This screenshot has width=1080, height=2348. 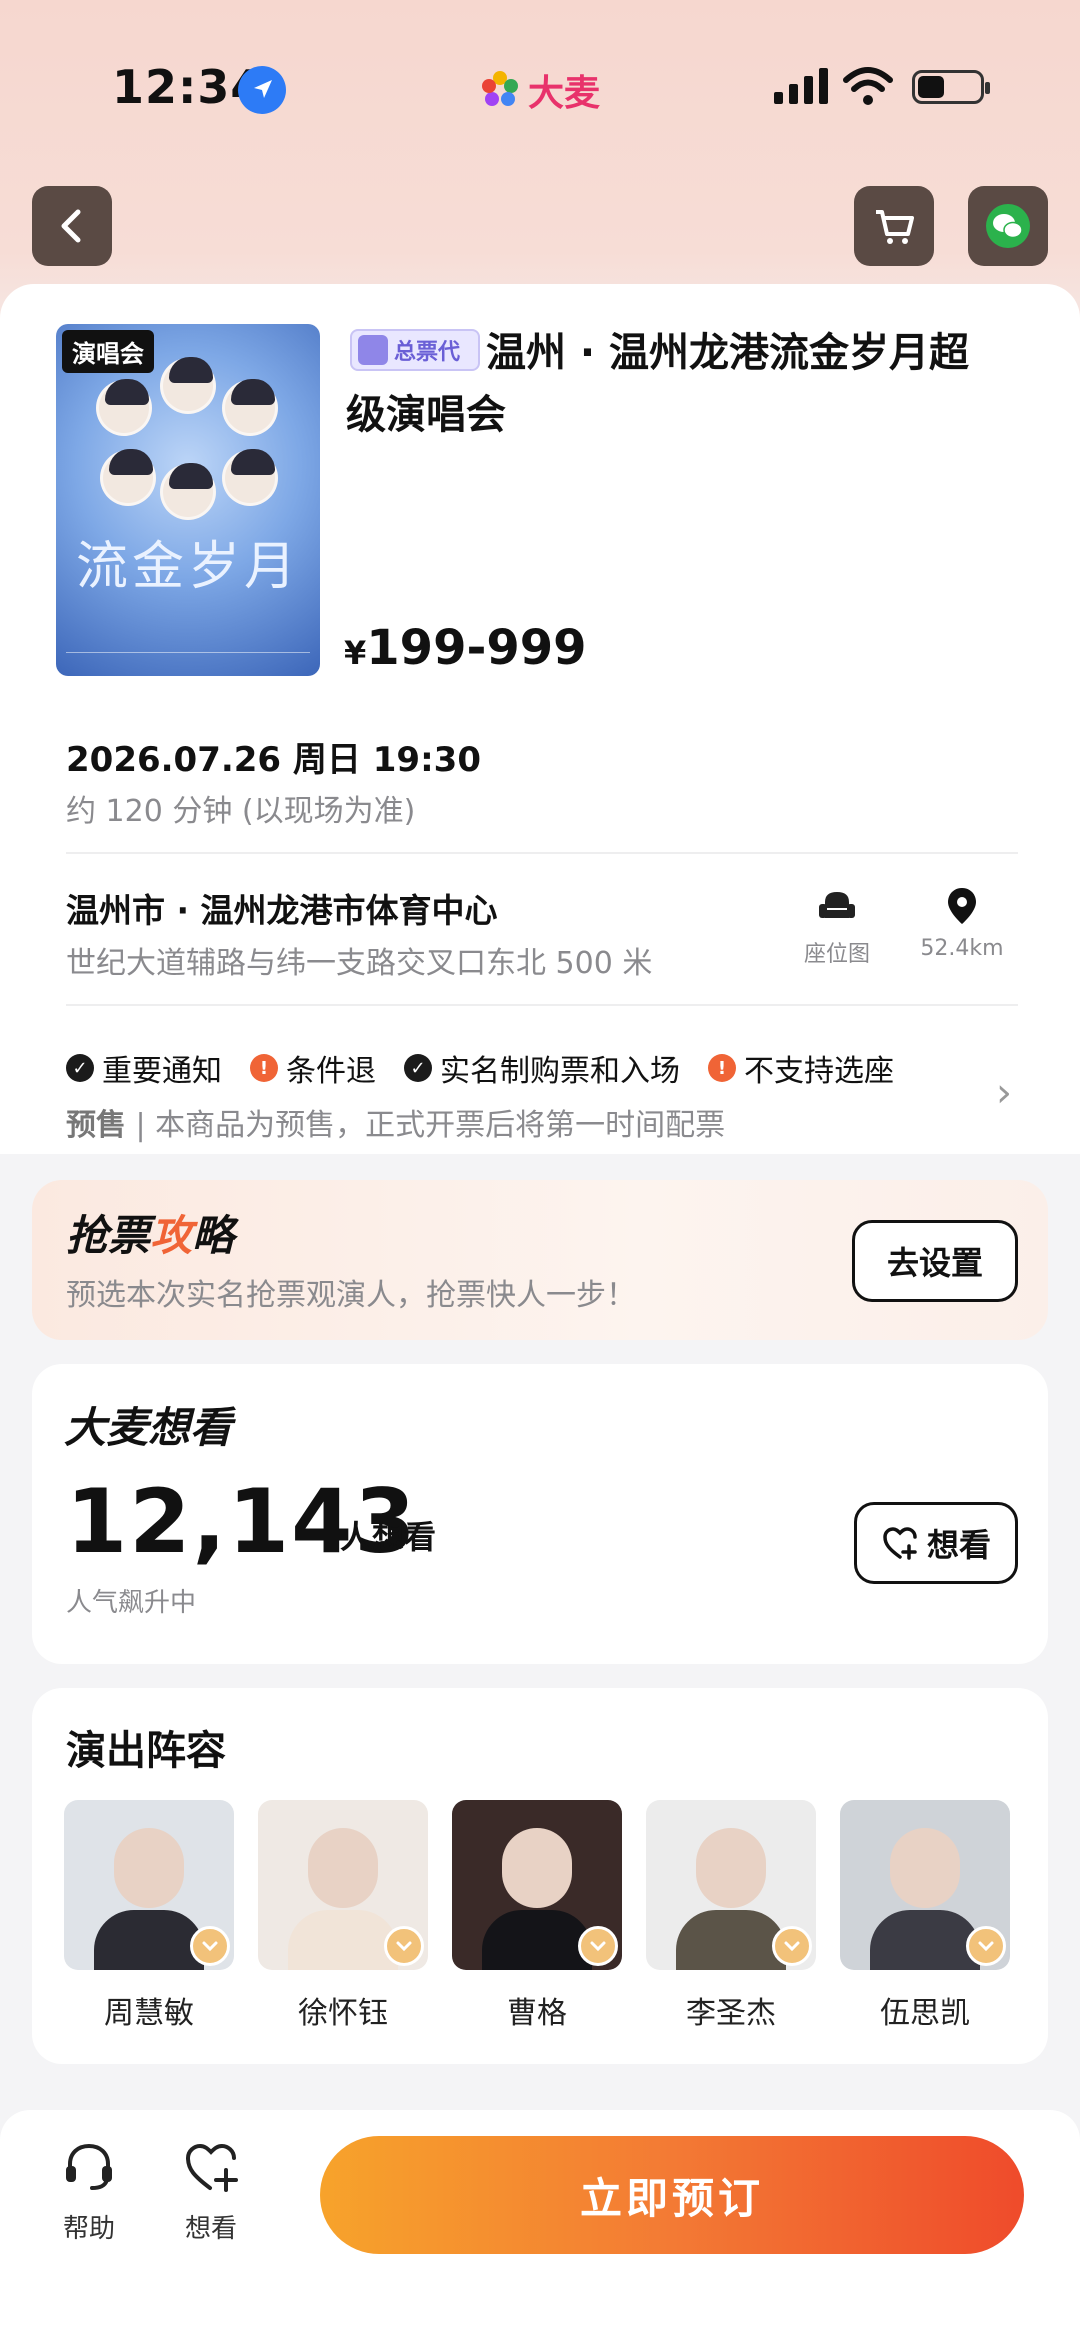 I want to click on cast-member: 周慧敏, so click(x=149, y=1916).